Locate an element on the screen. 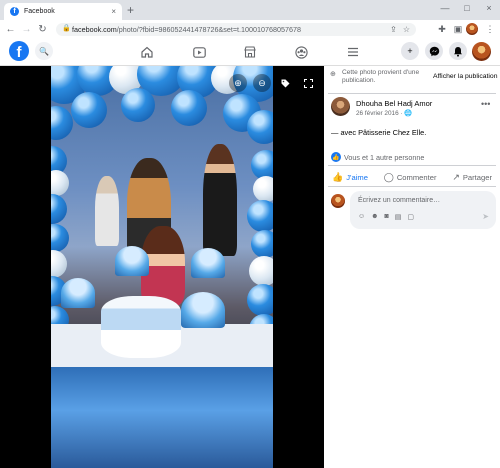 This screenshot has width=500, height=468. gif-icon: ▤ is located at coordinates (398, 217).